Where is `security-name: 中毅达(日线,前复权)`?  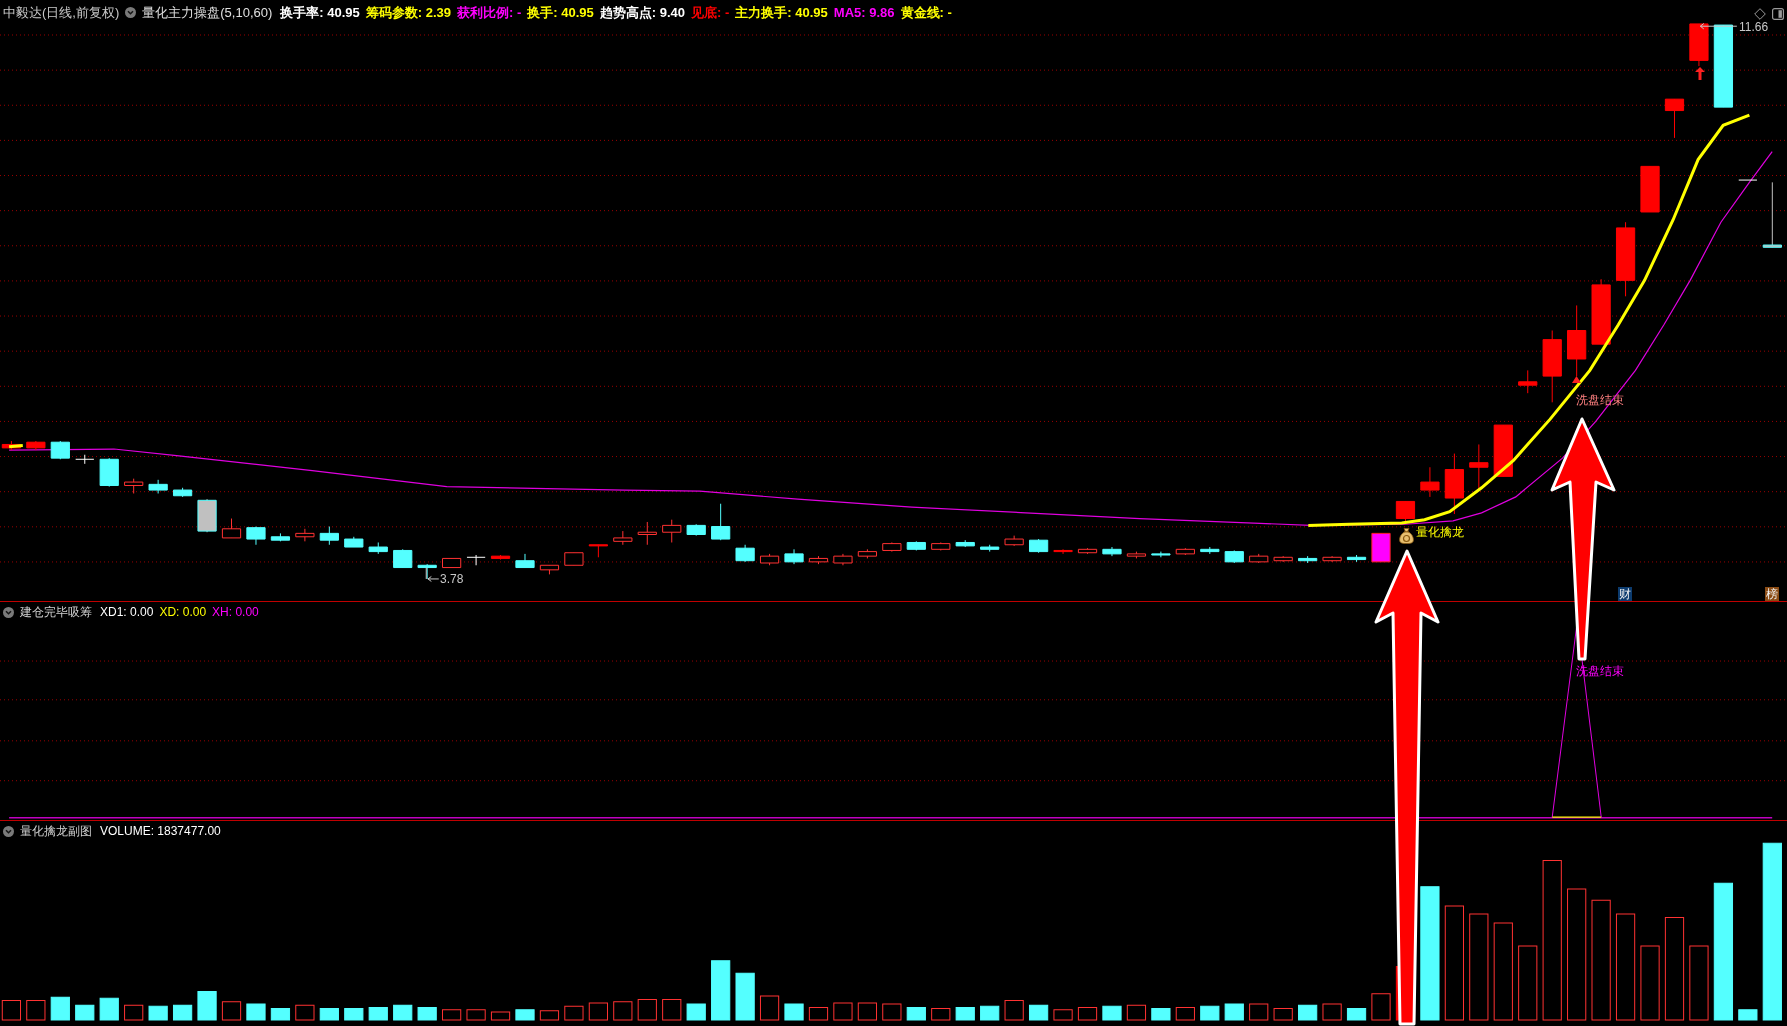 security-name: 中毅达(日线,前复权) is located at coordinates (61, 12).